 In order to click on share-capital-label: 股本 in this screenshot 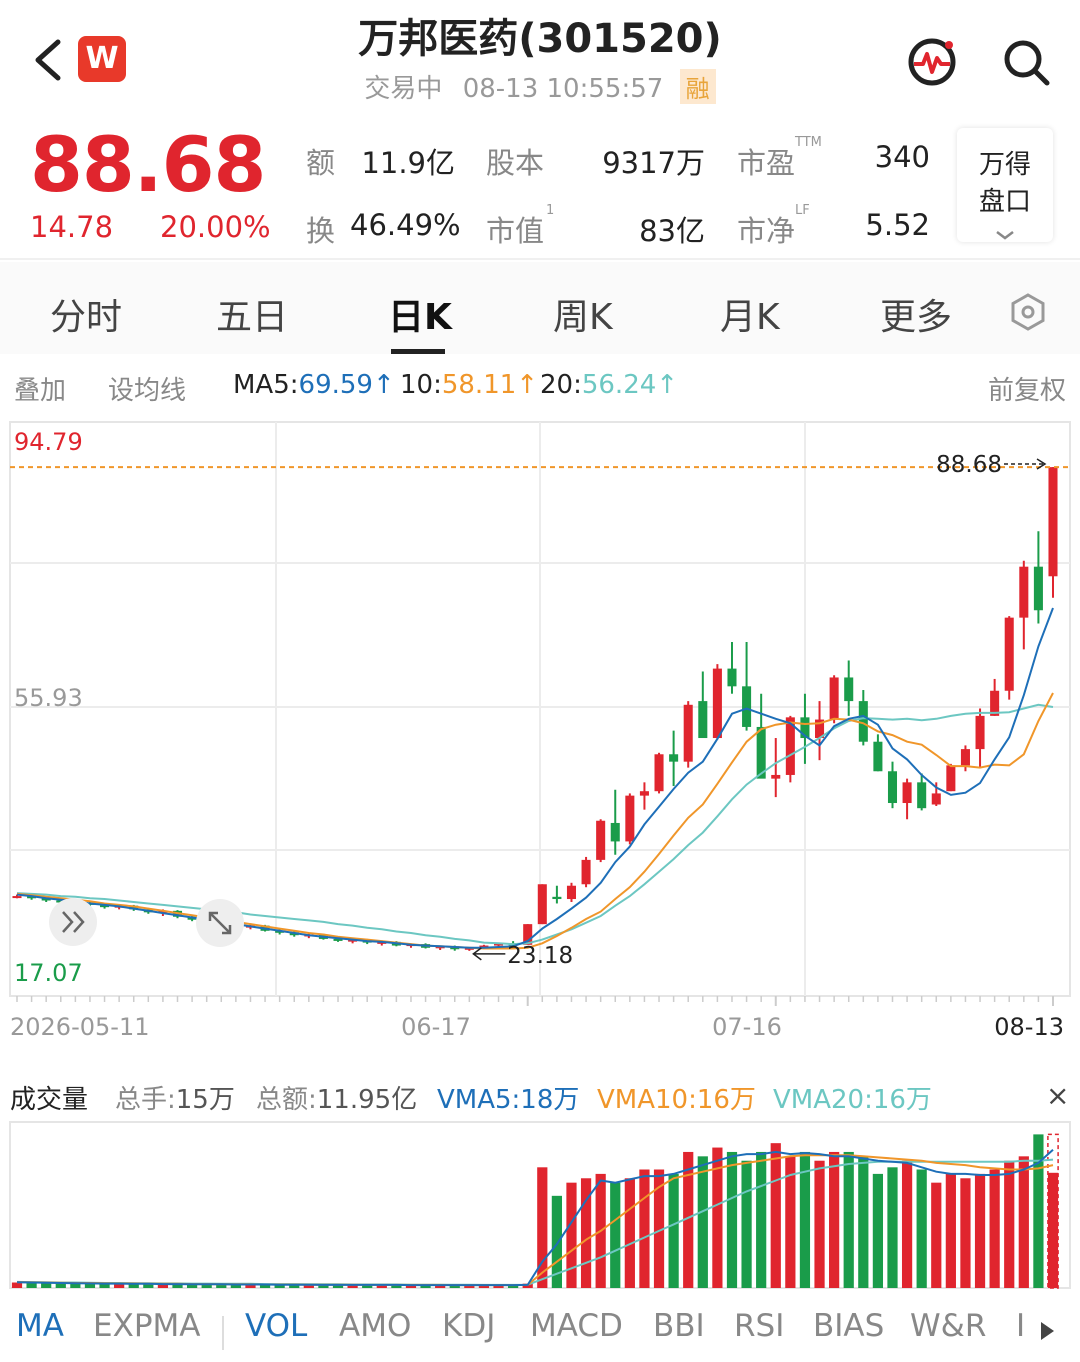, I will do `click(515, 163)`.